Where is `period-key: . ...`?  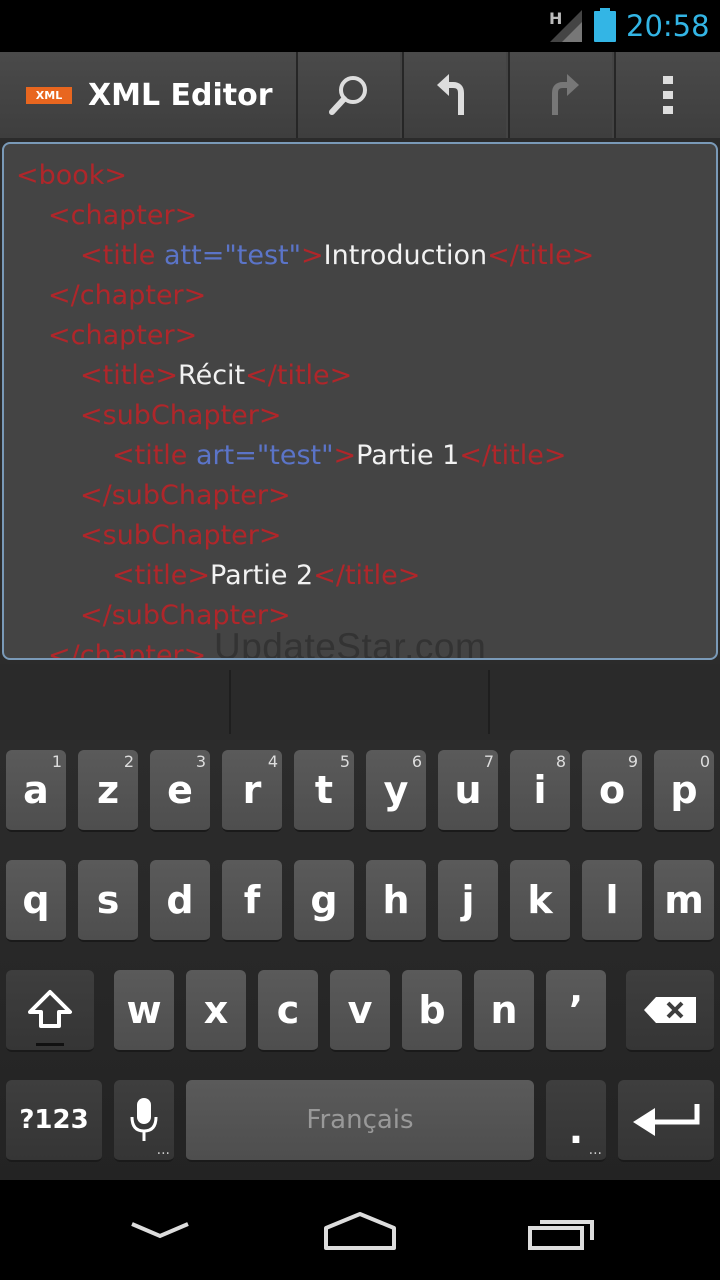 period-key: . ... is located at coordinates (576, 1121).